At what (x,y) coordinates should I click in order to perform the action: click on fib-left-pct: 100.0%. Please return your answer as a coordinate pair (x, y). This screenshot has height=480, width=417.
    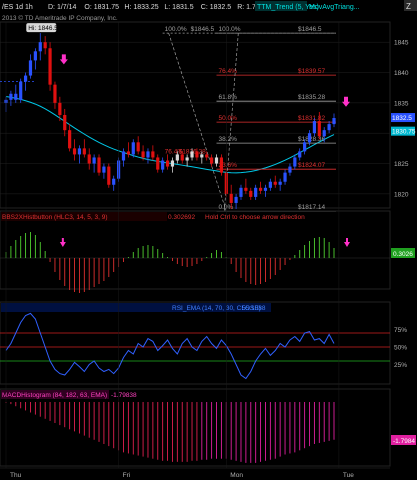
    Looking at the image, I should click on (176, 29).